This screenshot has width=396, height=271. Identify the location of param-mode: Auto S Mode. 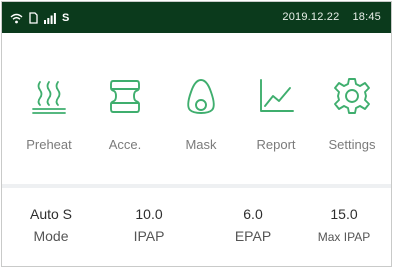
(51, 225).